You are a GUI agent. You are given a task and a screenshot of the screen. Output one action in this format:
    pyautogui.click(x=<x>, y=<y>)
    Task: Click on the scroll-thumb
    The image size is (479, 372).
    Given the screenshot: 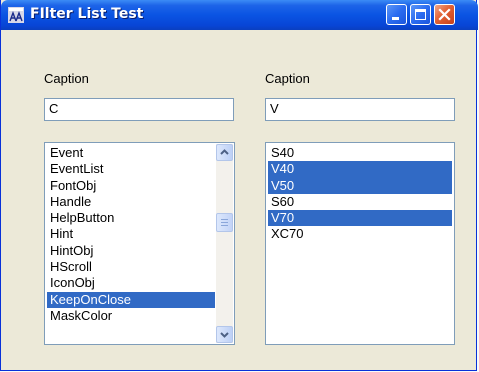 What is the action you would take?
    pyautogui.click(x=224, y=222)
    